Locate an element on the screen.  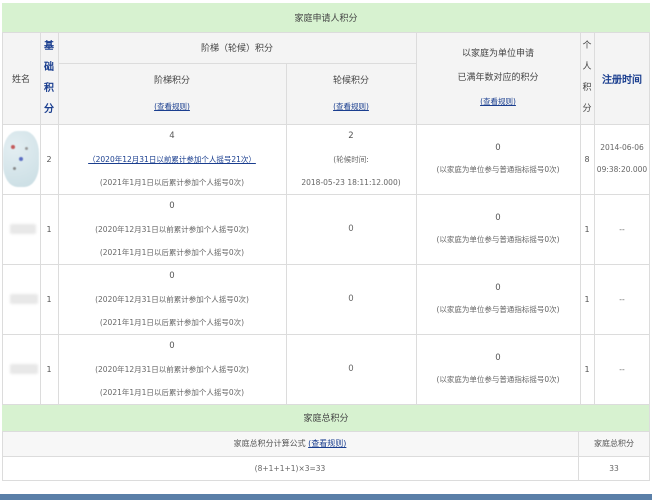
header-ladder-group-label: 阶梯（轮候）积分 is located at coordinates (236, 49).